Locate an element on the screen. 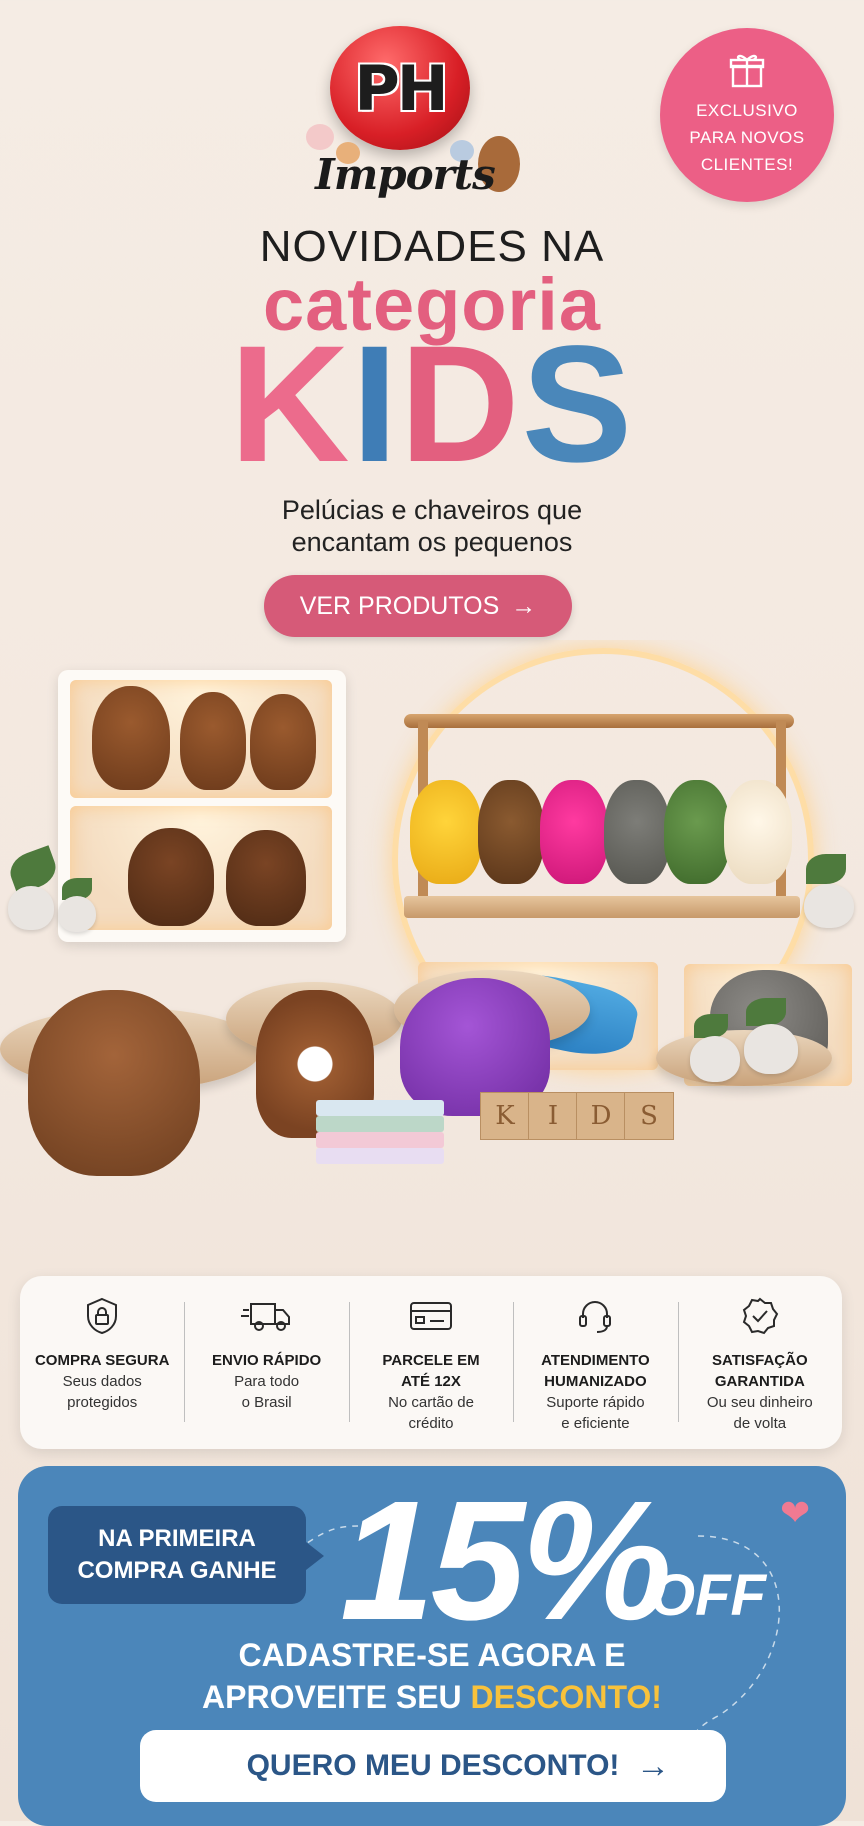 This screenshot has height=1826, width=864. benefit-title-line: ATENDIMENTO is located at coordinates (595, 1360).